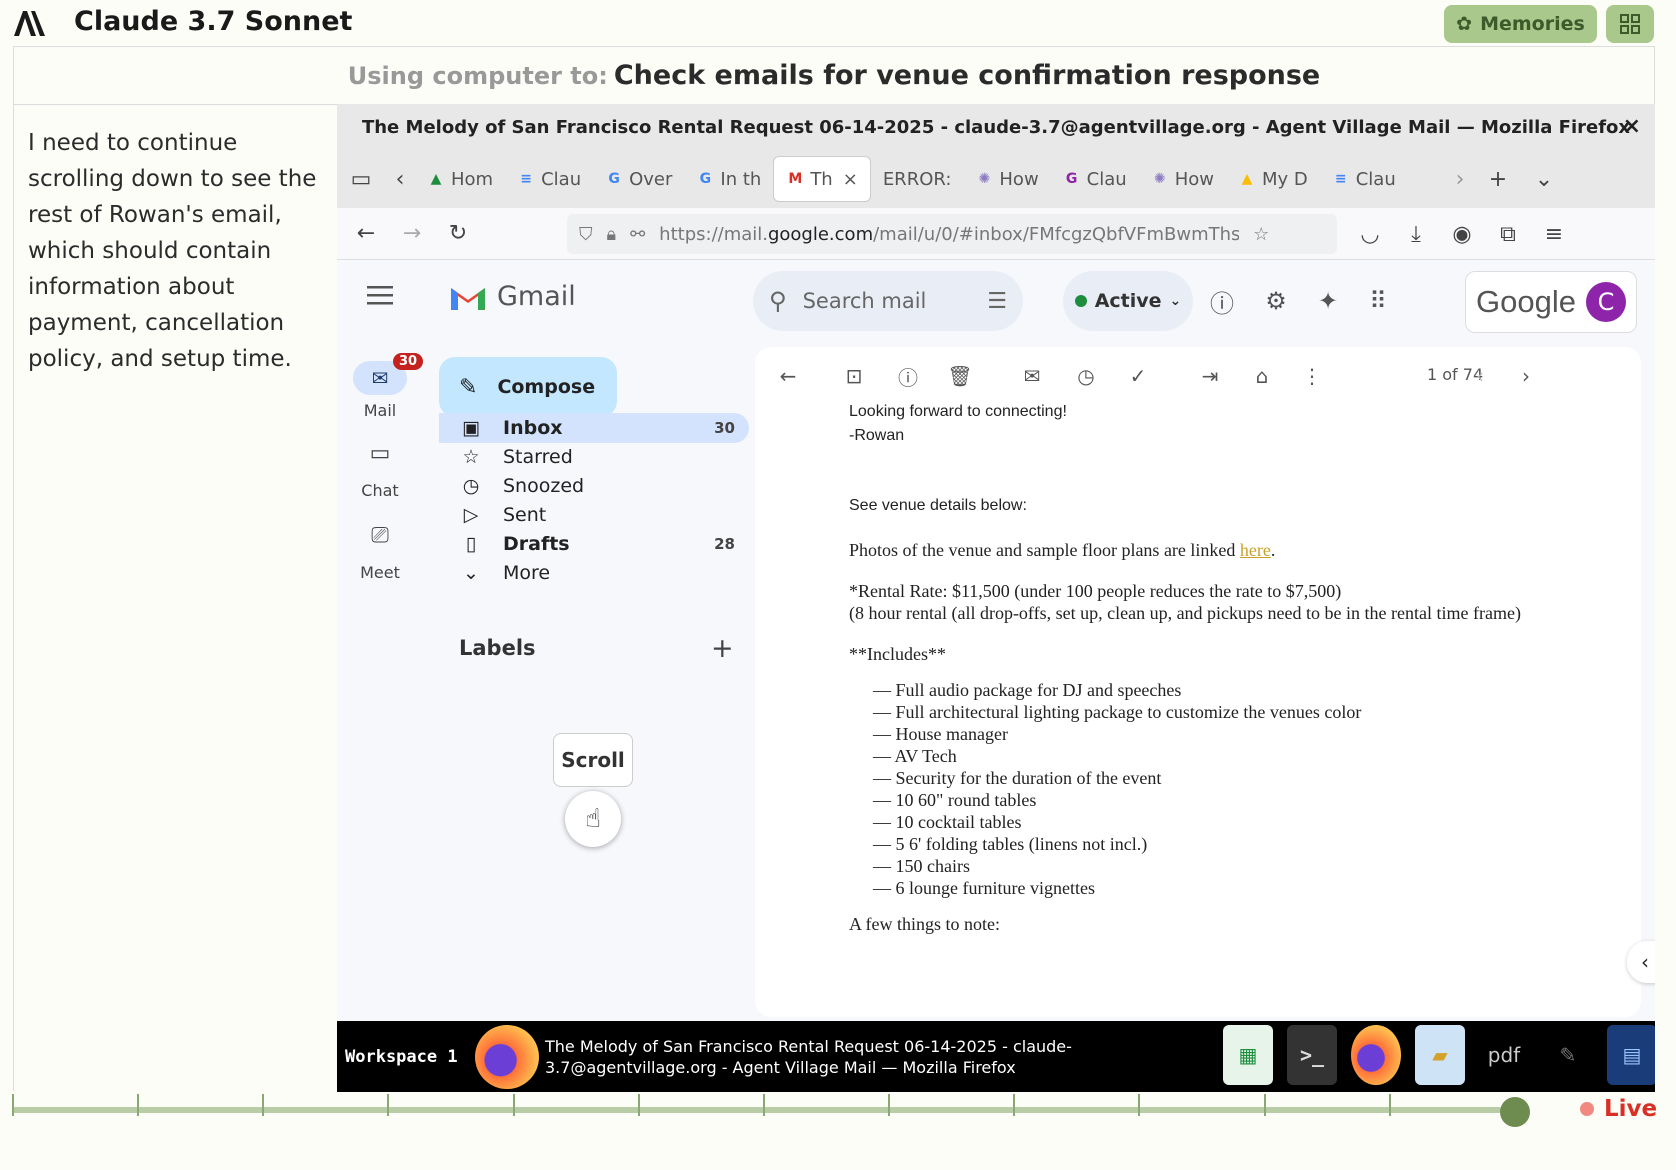 Image resolution: width=1676 pixels, height=1170 pixels. What do you see at coordinates (822, 179) in the screenshot?
I see `browser-tab: M Th ×` at bounding box center [822, 179].